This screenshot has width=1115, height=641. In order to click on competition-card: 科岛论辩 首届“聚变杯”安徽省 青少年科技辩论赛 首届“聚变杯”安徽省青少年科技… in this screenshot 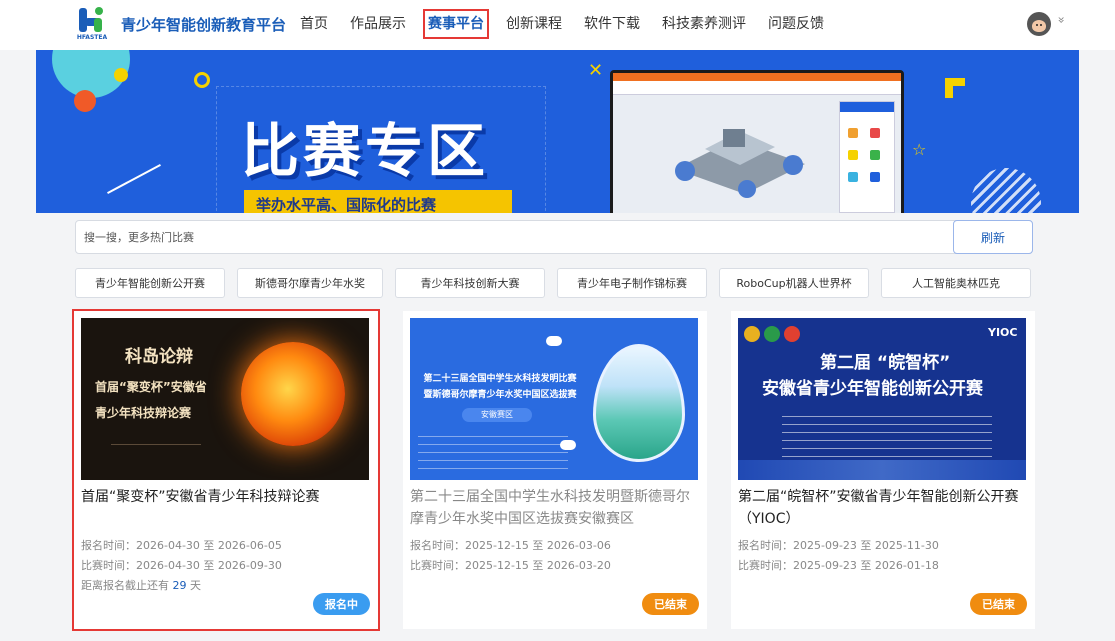, I will do `click(226, 470)`.